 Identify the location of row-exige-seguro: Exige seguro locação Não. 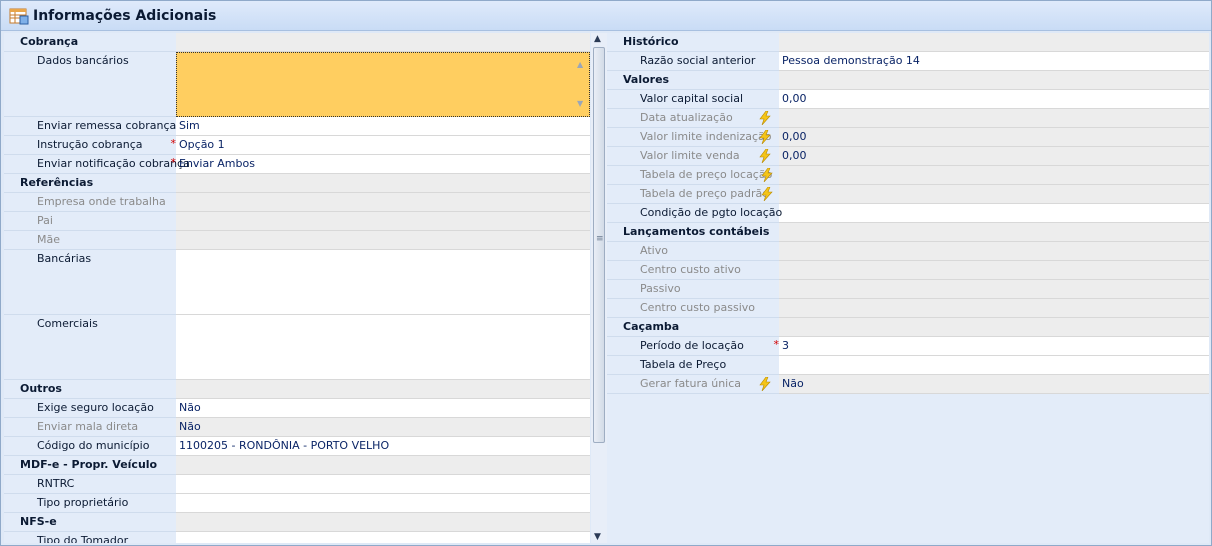
(297, 408).